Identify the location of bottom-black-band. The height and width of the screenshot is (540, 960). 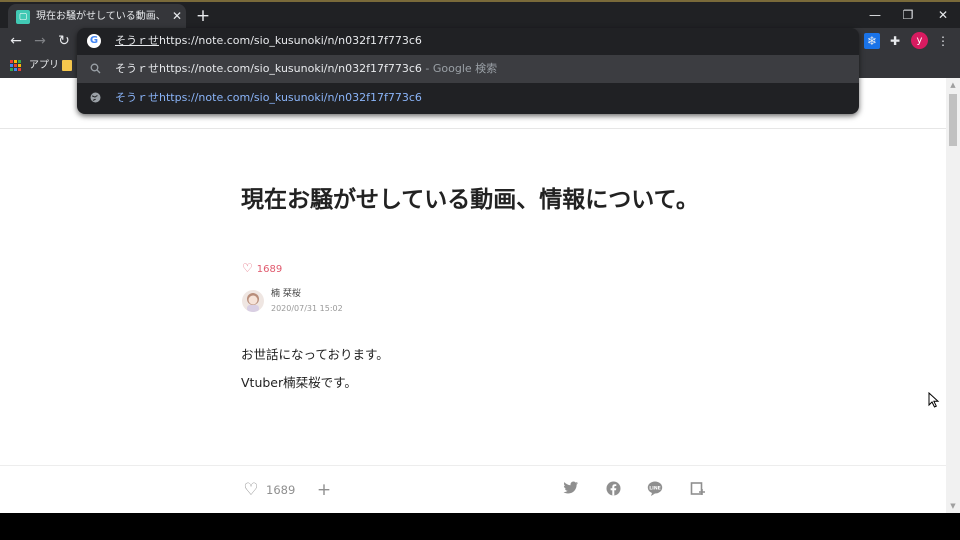
(480, 526).